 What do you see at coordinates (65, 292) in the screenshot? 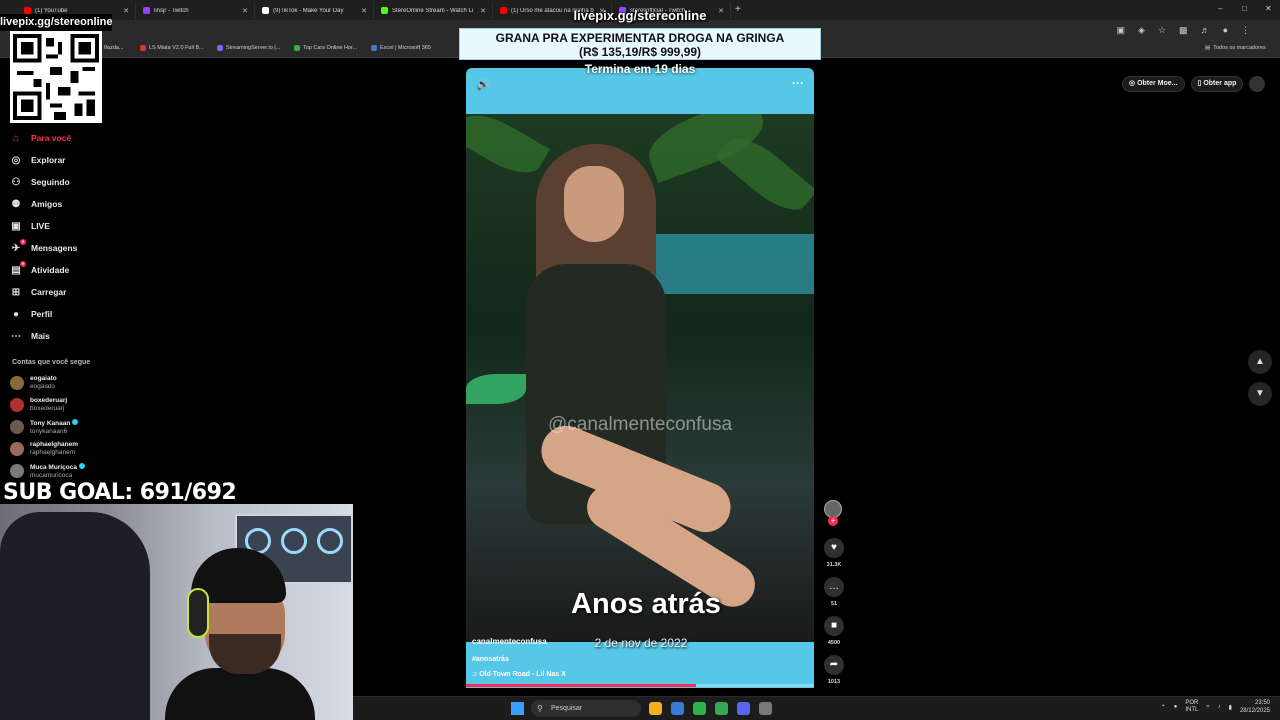
I see `sidebar-item-carregar: ⊞ Carregar` at bounding box center [65, 292].